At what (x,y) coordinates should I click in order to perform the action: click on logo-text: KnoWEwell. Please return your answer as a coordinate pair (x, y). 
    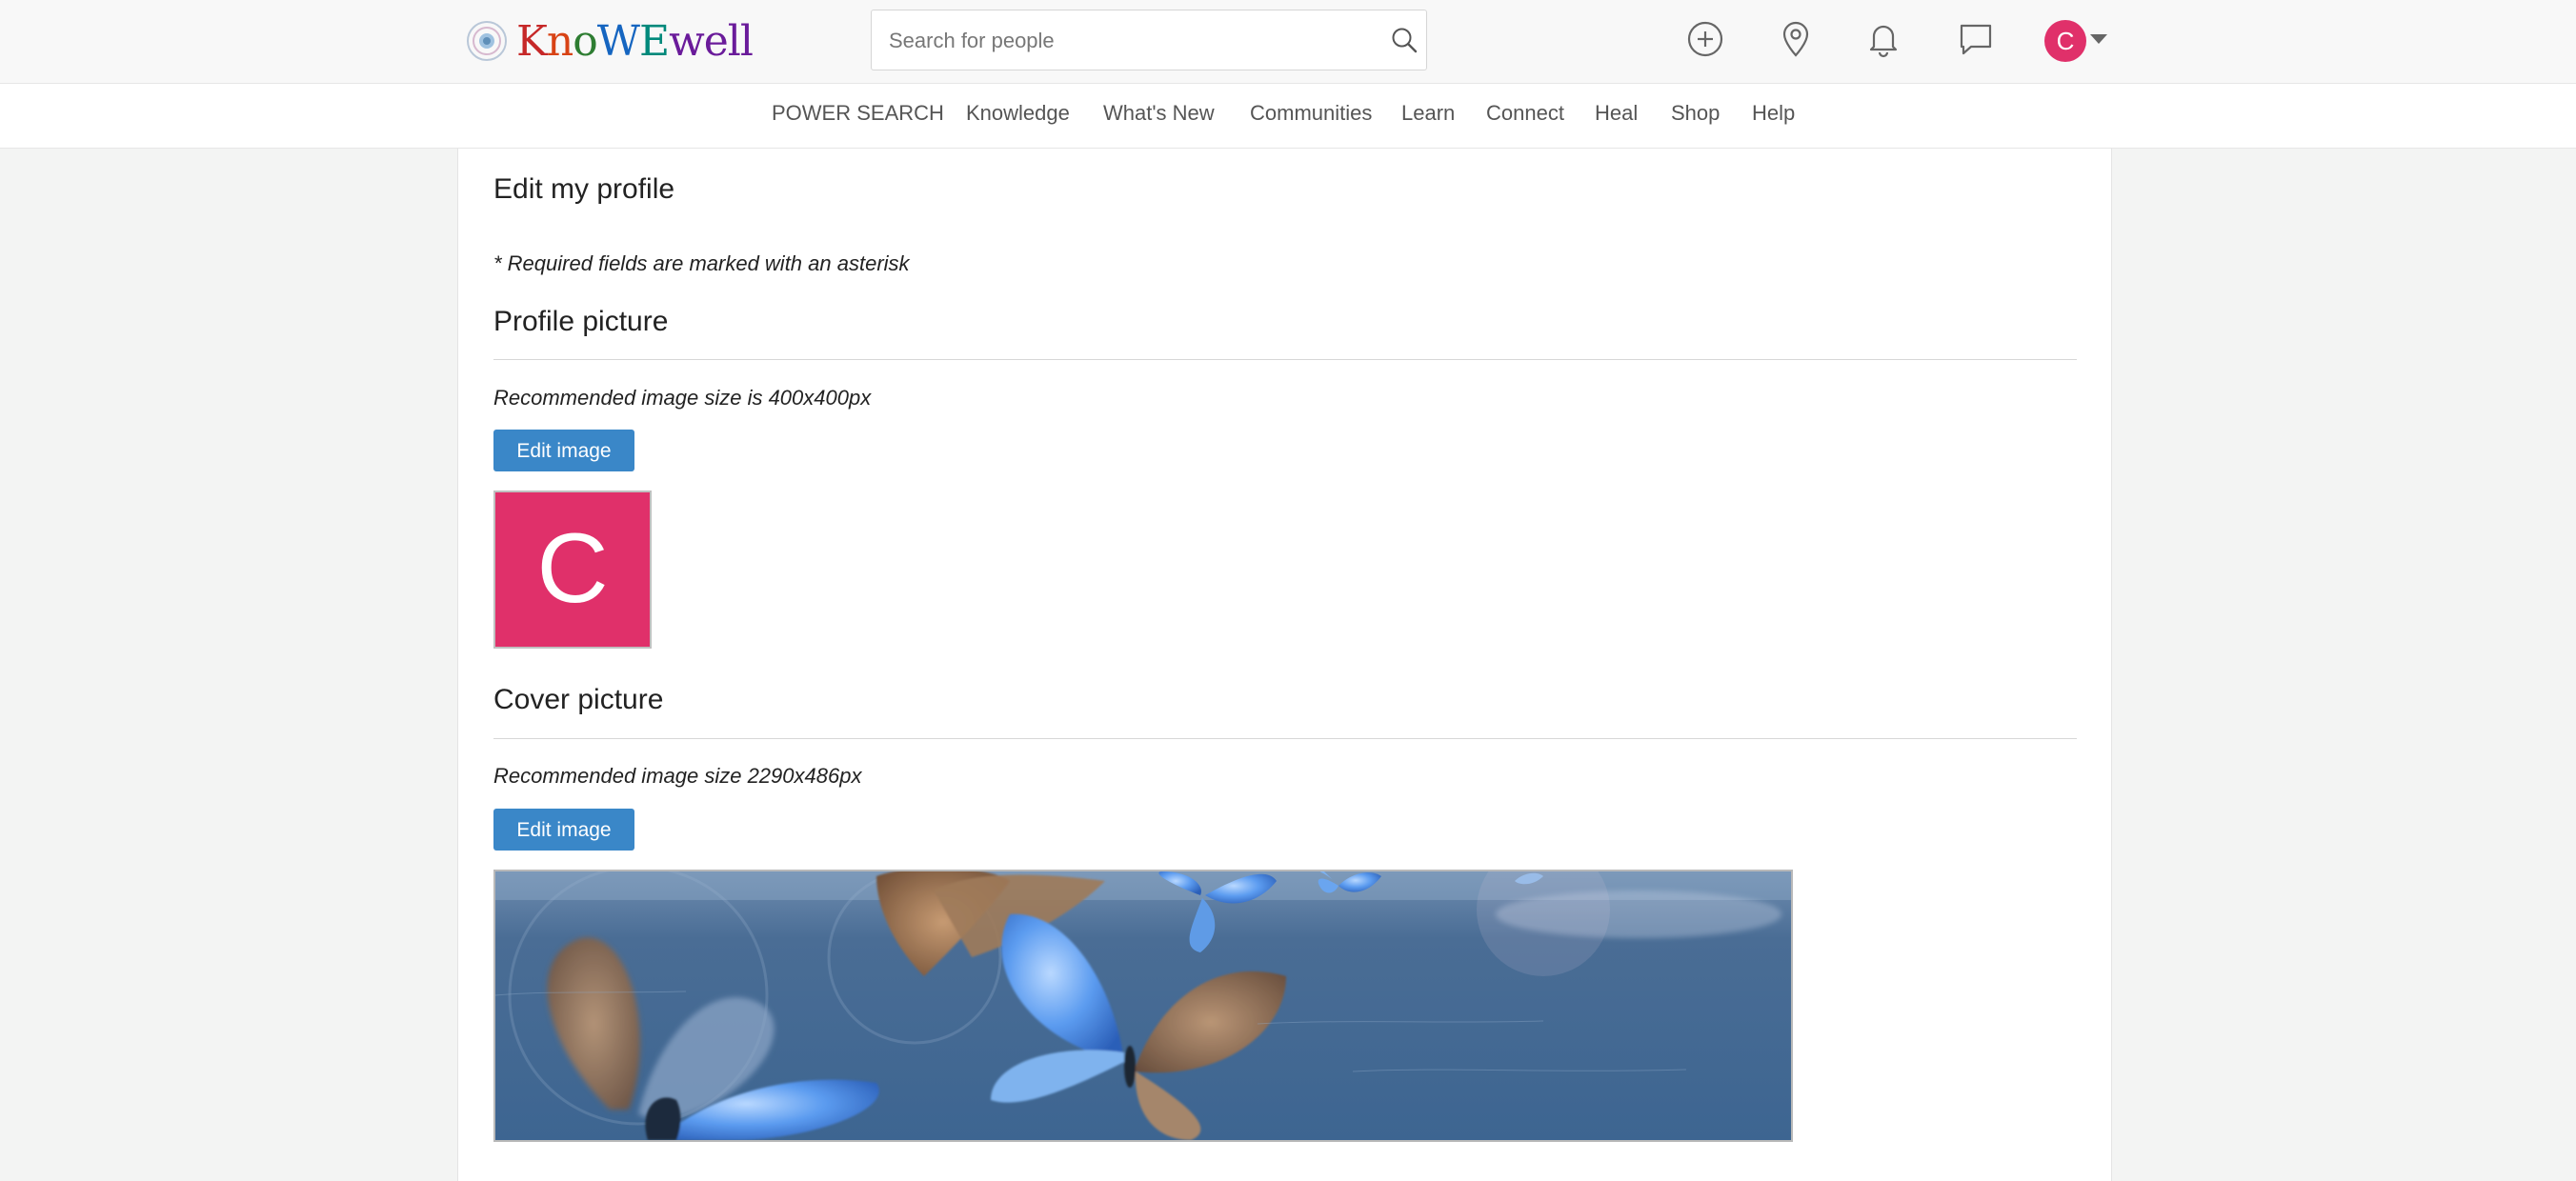
    Looking at the image, I should click on (635, 41).